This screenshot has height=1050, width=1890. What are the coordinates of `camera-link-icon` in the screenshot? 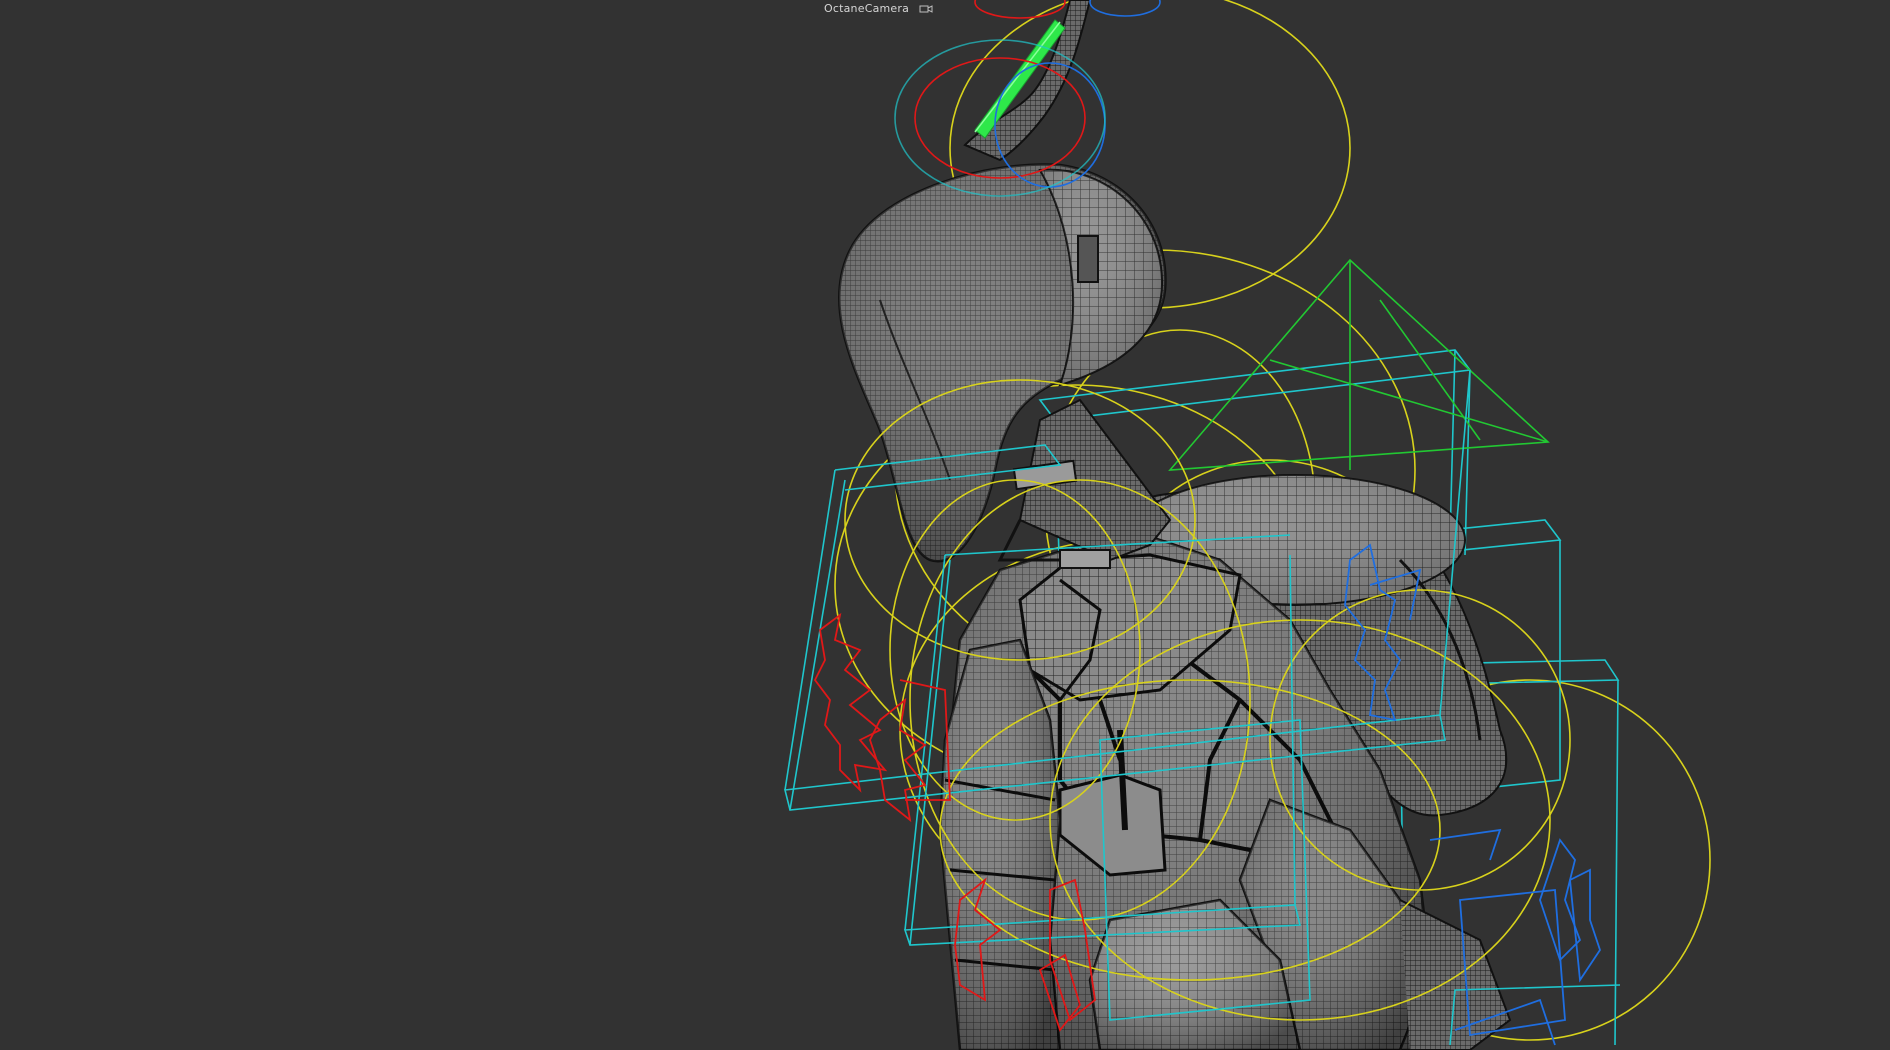 It's located at (926, 9).